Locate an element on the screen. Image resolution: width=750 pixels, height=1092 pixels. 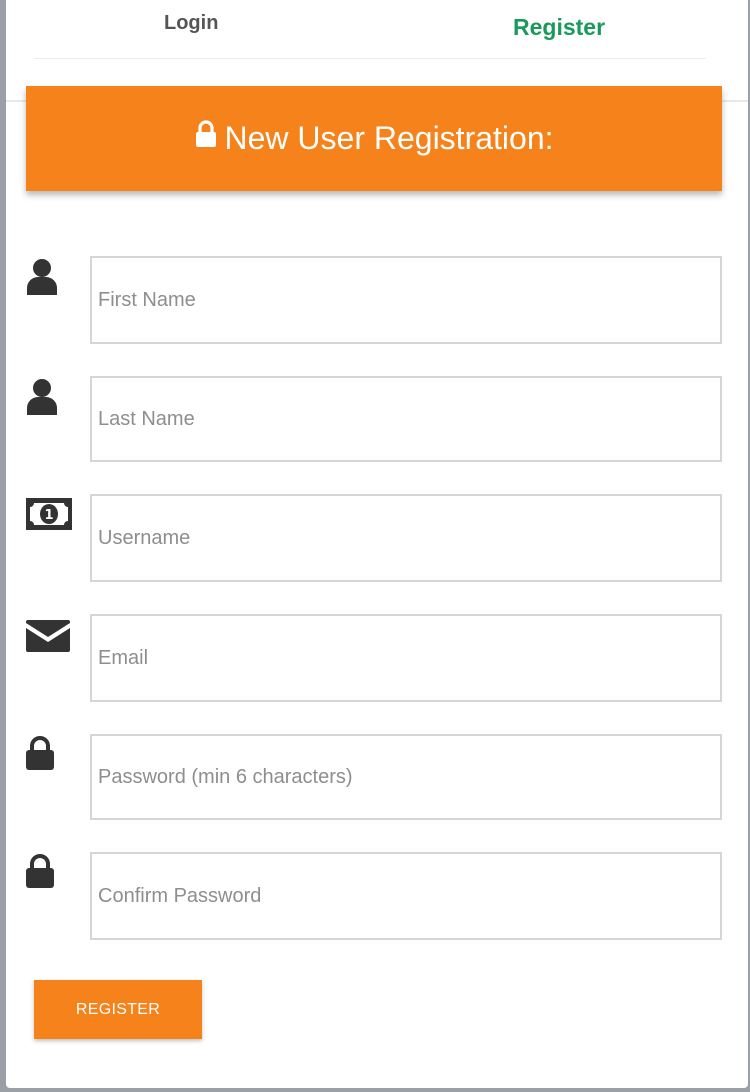
money-bill-icon: 1 is located at coordinates (49, 516).